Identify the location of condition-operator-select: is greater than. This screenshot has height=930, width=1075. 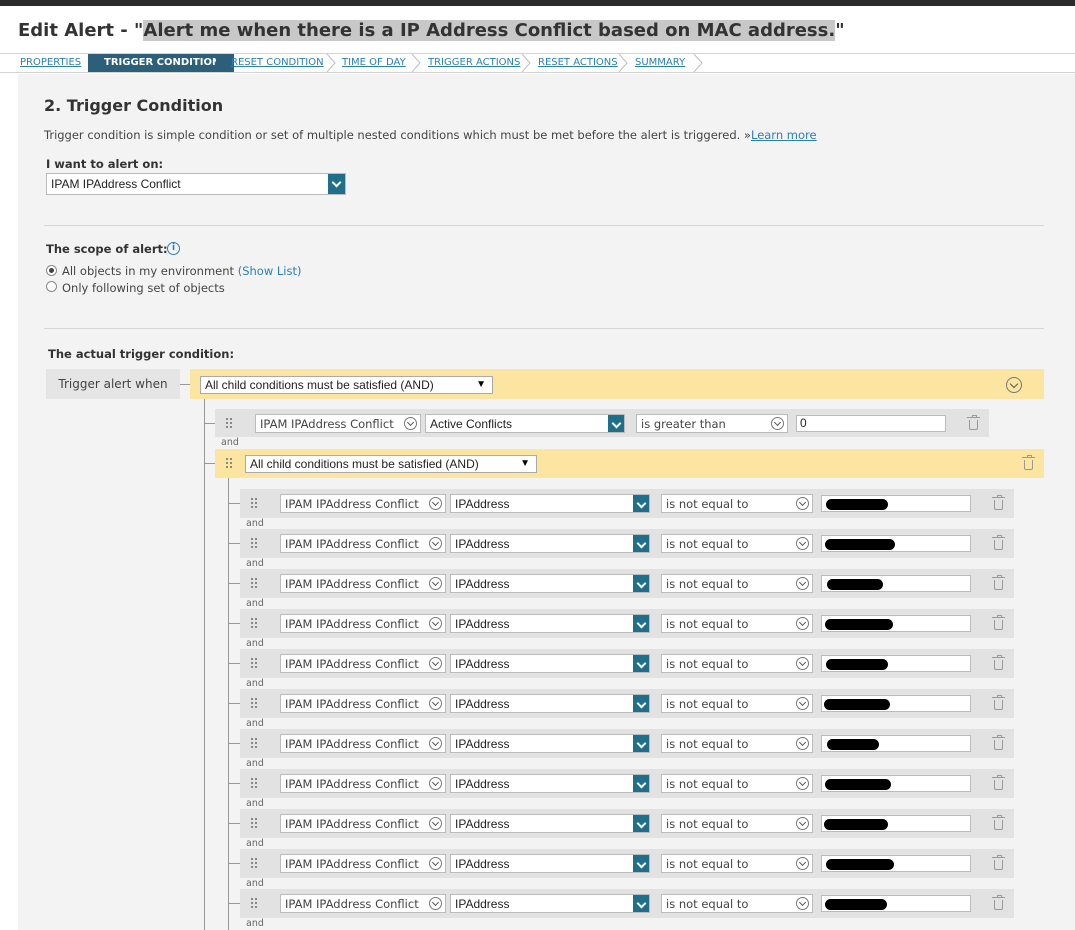
(712, 423).